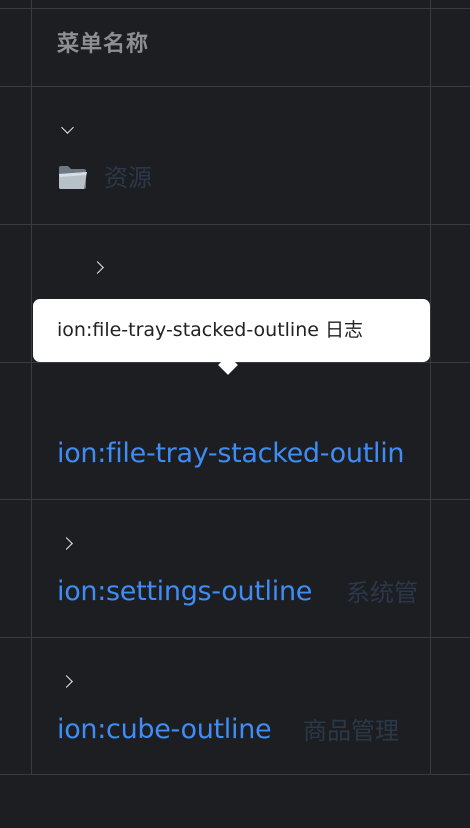 Image resolution: width=470 pixels, height=828 pixels. I want to click on menu-name-text: 资源, so click(128, 178).